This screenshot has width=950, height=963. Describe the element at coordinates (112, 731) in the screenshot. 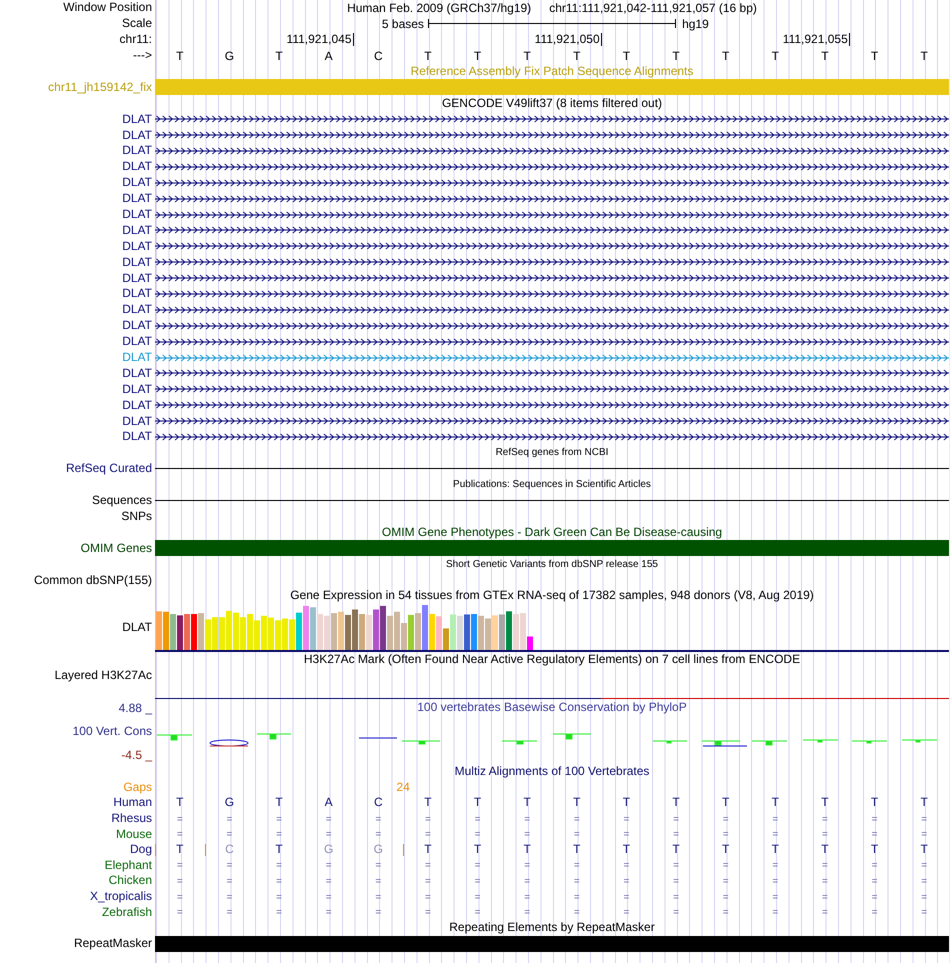

I see `track-label: 100 Vert. Cons` at that location.